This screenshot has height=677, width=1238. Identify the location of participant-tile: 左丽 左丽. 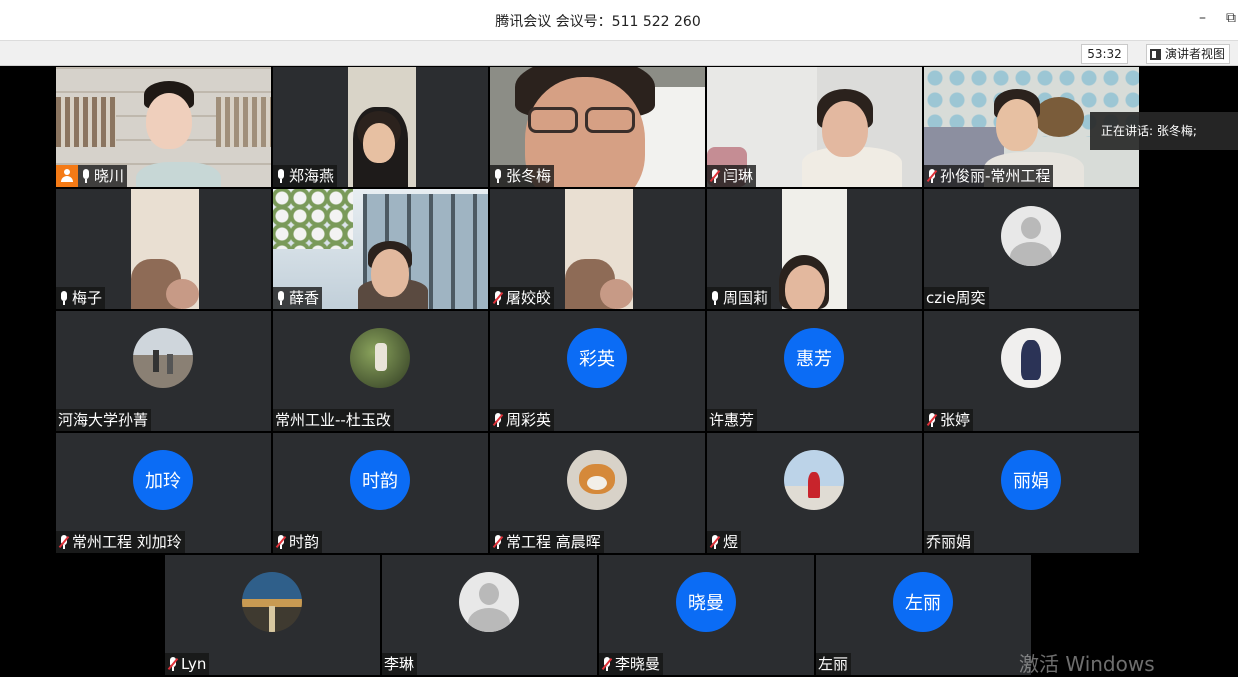
(923, 615).